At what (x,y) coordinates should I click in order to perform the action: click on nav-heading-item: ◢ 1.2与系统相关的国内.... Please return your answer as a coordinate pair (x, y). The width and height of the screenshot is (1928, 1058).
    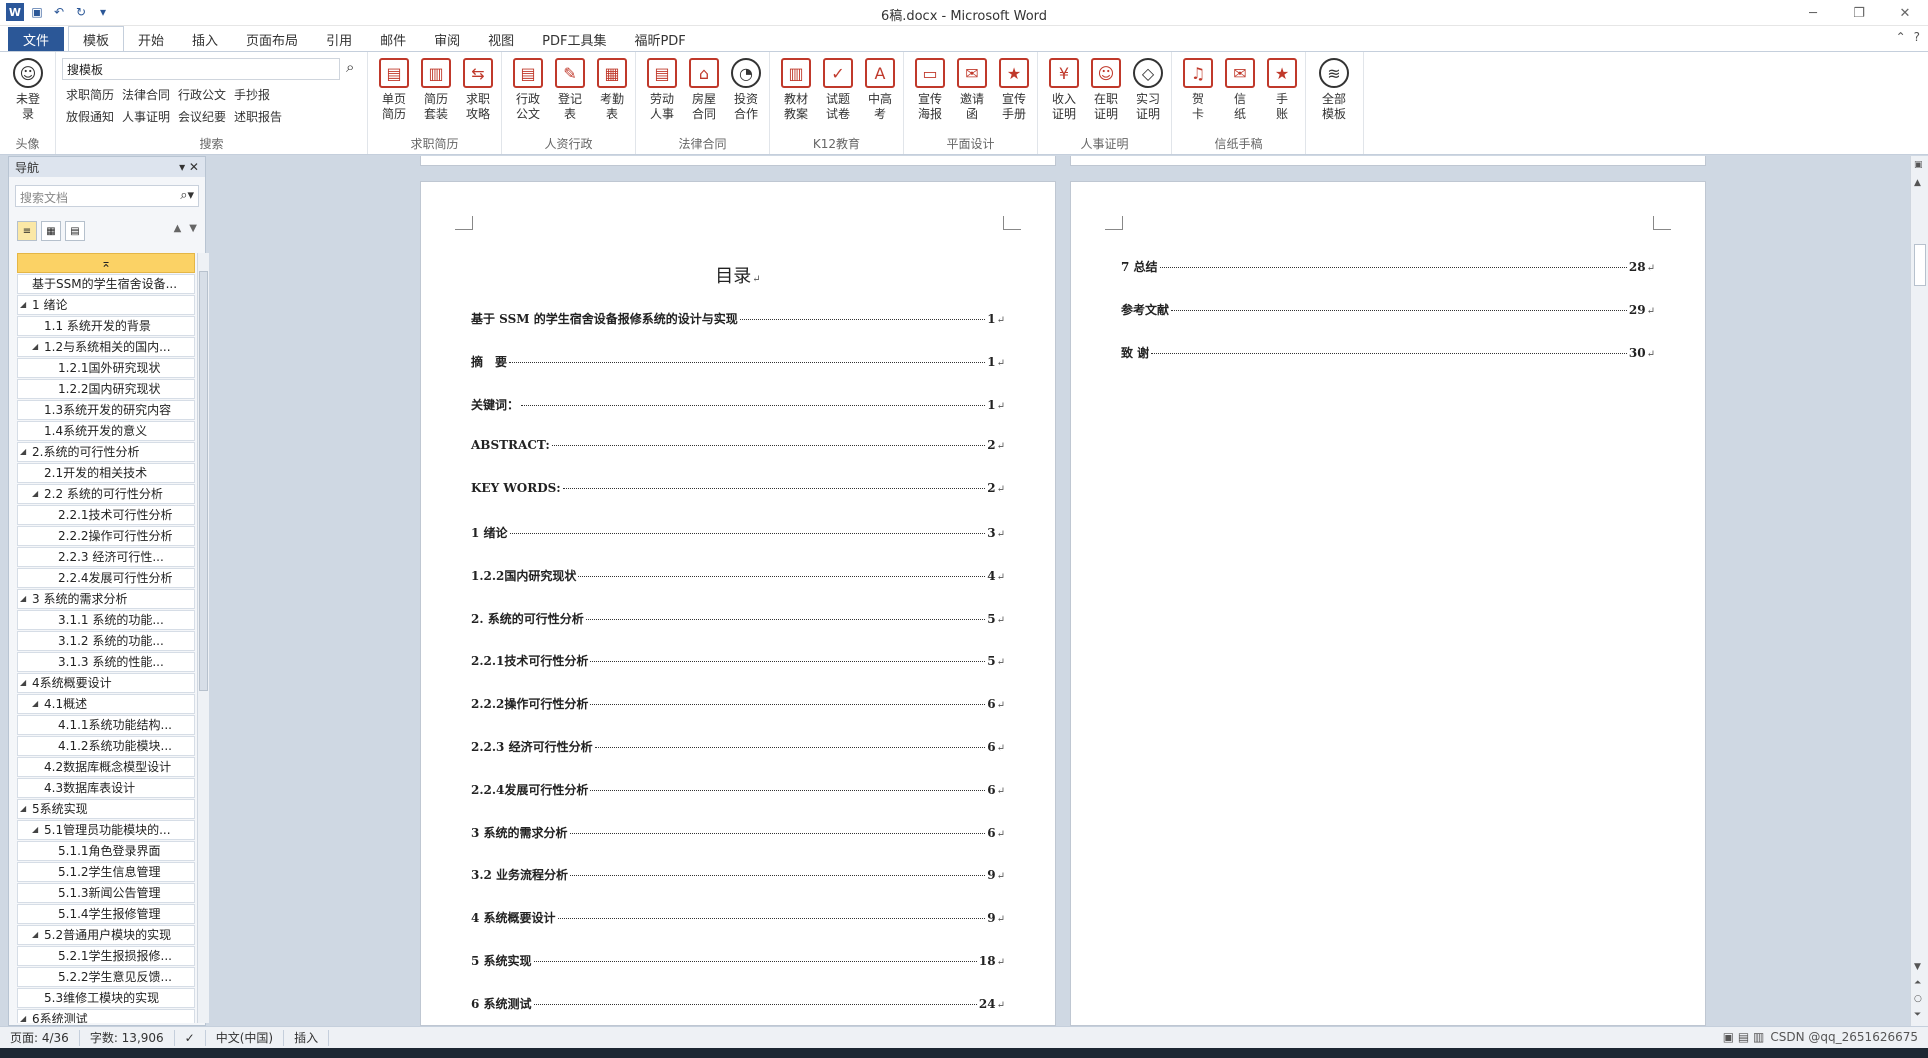
    Looking at the image, I should click on (106, 347).